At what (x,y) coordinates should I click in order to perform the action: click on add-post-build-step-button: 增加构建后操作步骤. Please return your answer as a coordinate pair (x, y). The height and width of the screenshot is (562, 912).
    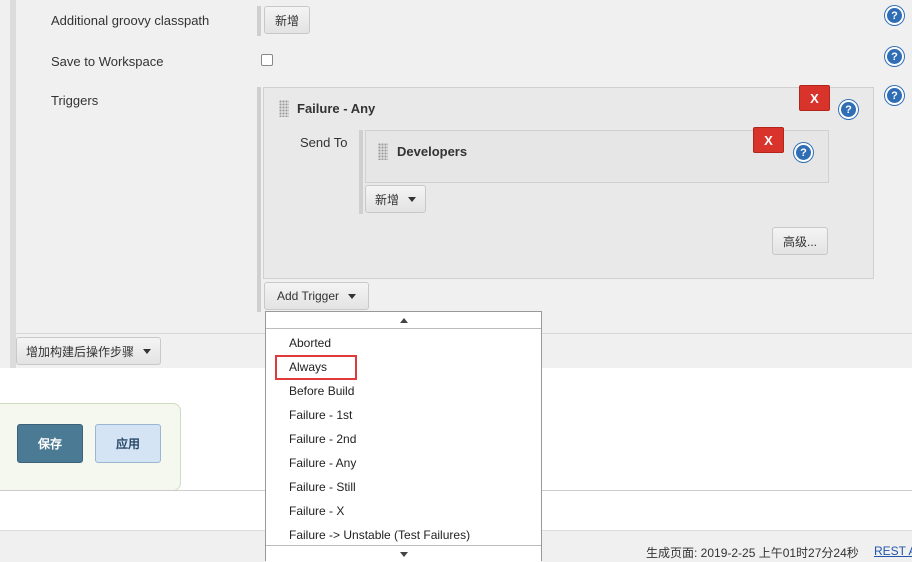
    Looking at the image, I should click on (88, 351).